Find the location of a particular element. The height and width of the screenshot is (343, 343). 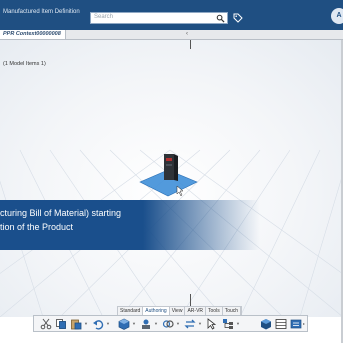

pointer-tools-icon is located at coordinates (212, 324).